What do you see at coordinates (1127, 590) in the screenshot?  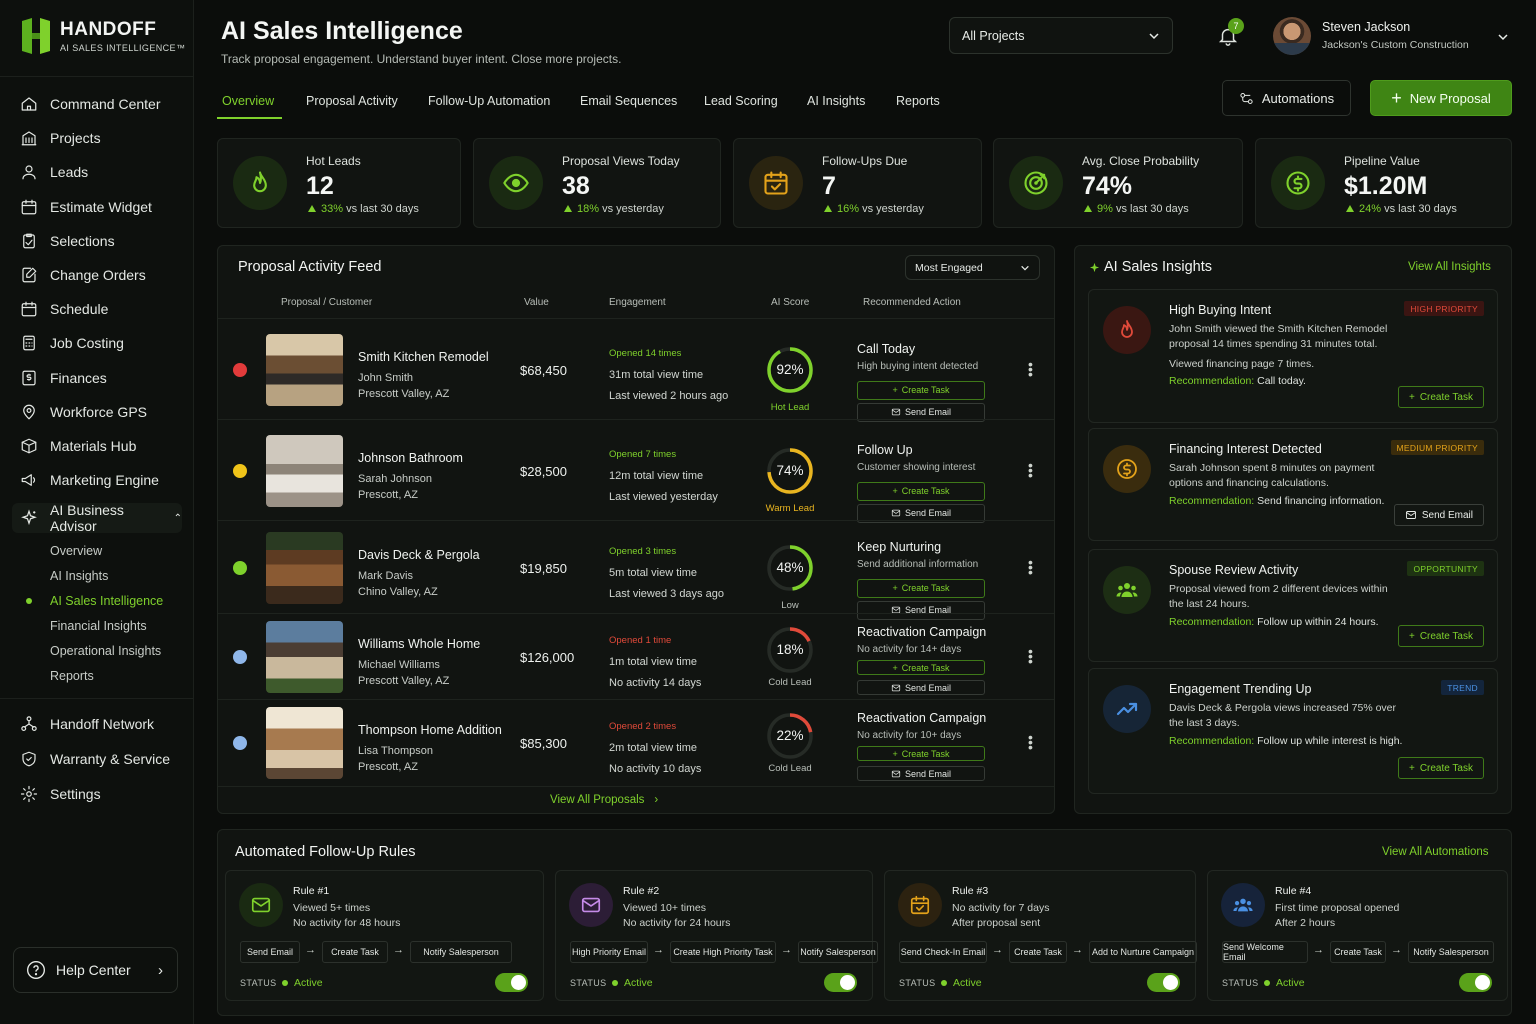 I see `users-icon` at bounding box center [1127, 590].